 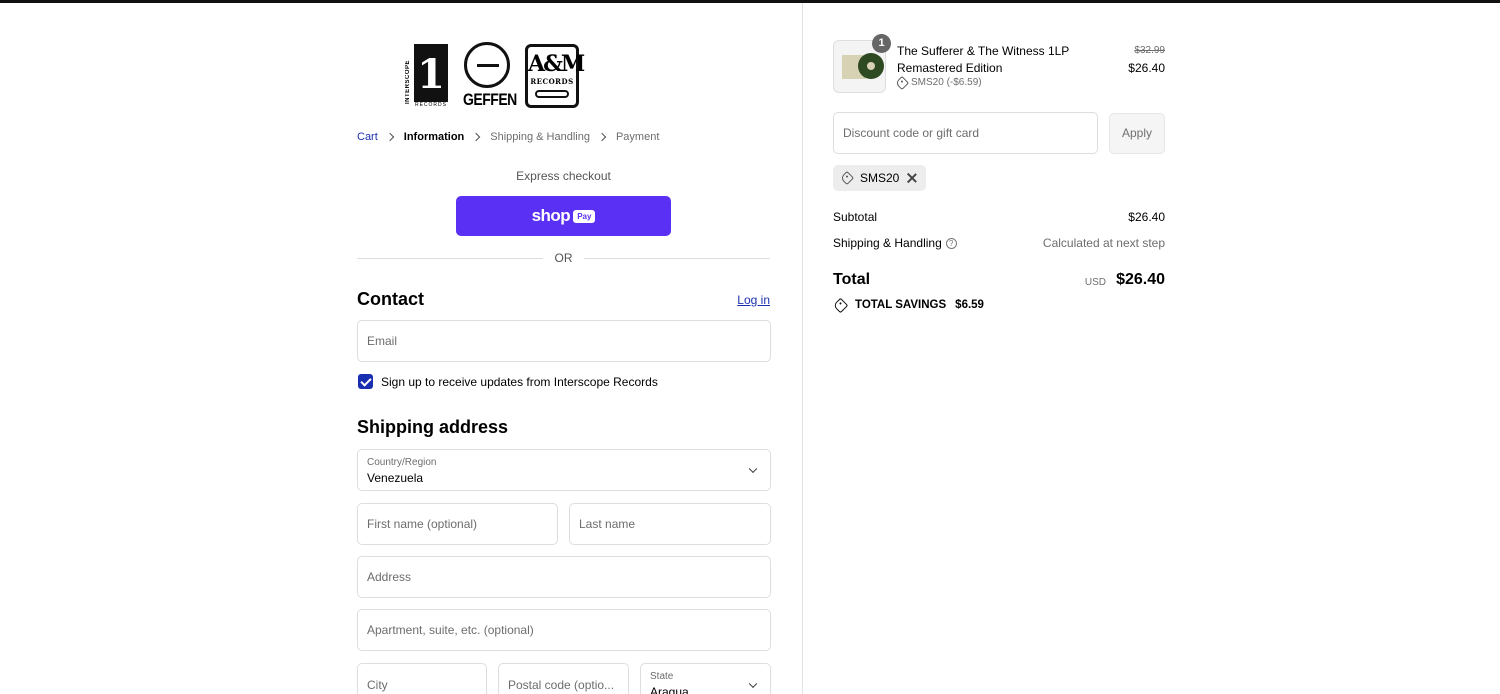 What do you see at coordinates (745, 300) in the screenshot?
I see `login-link: Log in` at bounding box center [745, 300].